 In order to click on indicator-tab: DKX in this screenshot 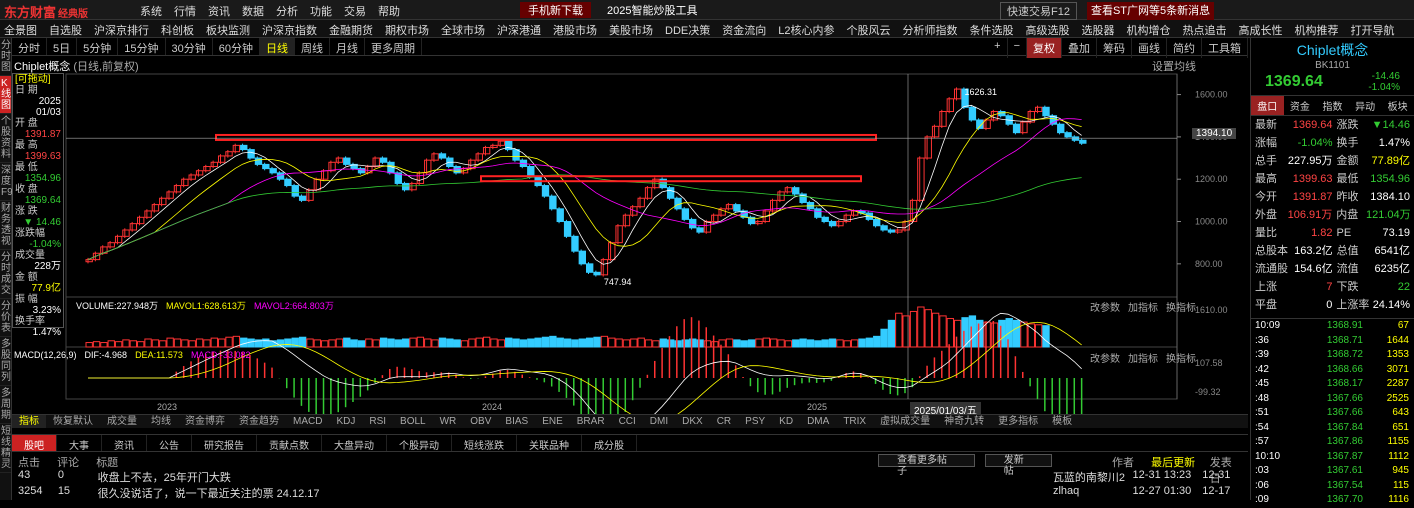, I will do `click(692, 421)`.